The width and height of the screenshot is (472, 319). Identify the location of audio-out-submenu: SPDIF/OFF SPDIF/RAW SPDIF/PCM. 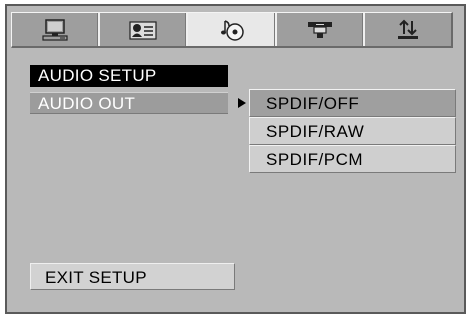
(352, 131).